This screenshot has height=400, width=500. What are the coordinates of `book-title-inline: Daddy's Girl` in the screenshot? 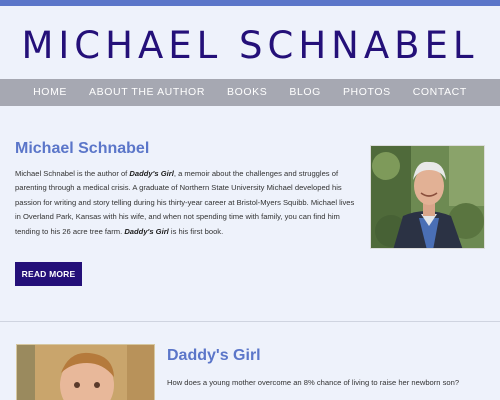 It's located at (151, 173).